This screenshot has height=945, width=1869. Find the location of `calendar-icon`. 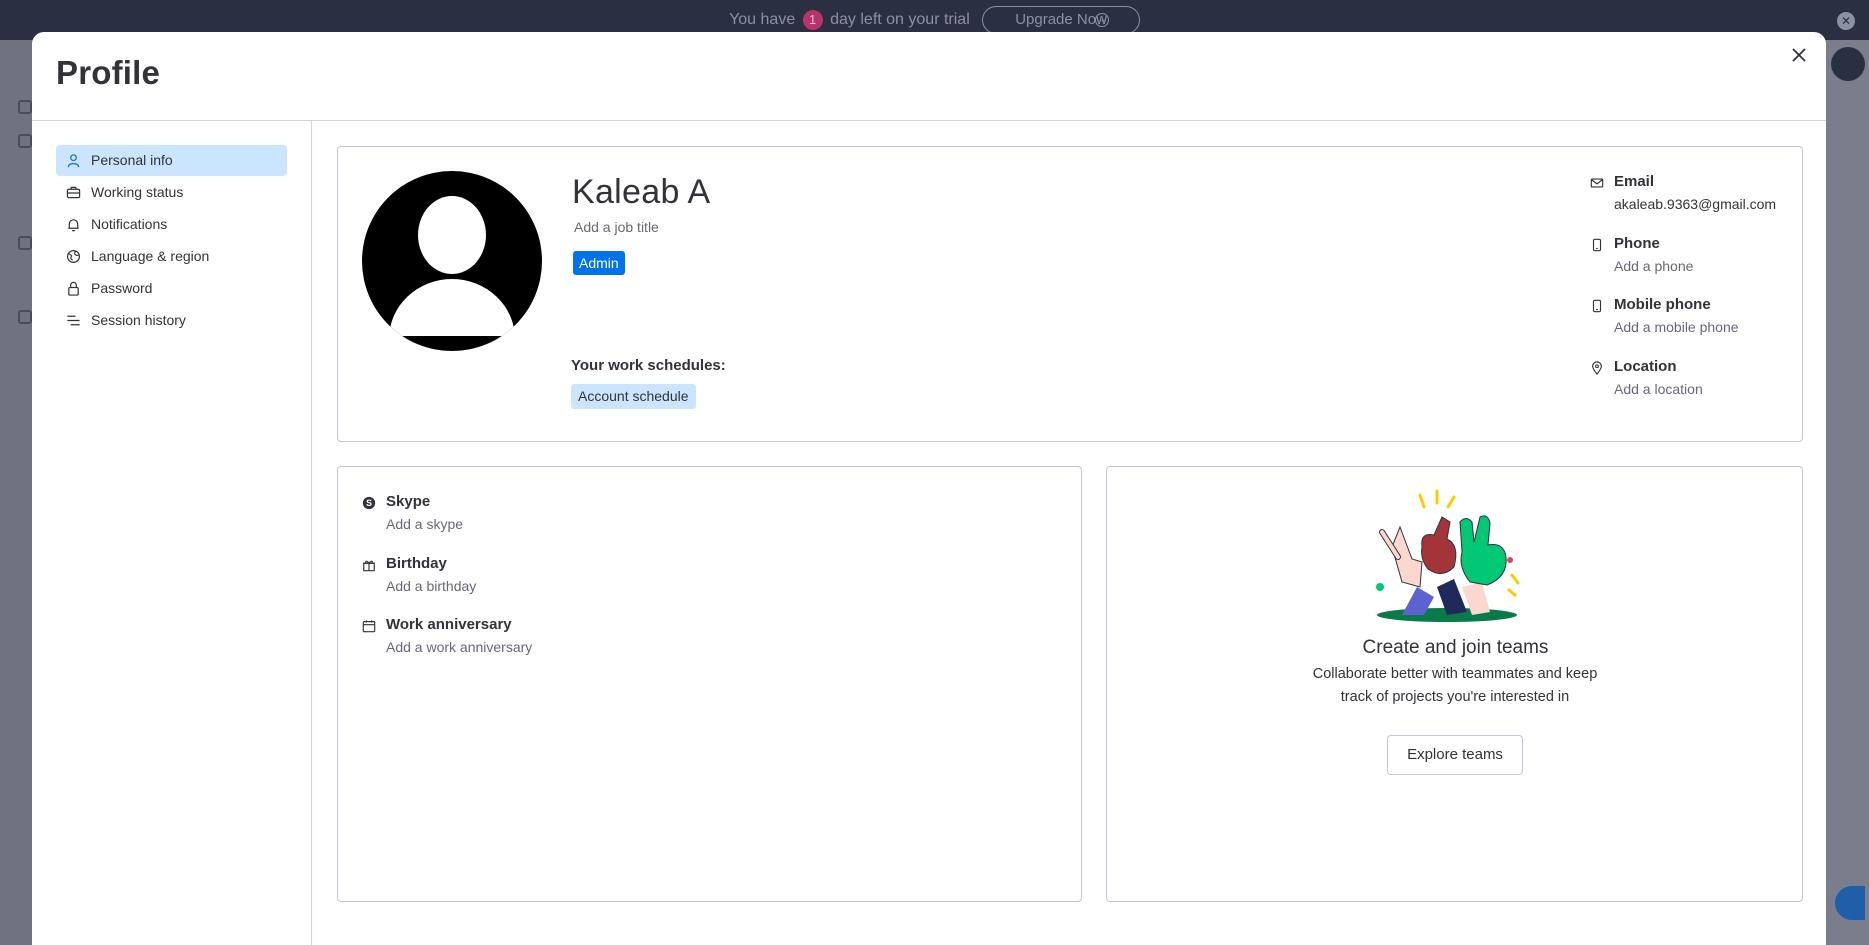

calendar-icon is located at coordinates (369, 626).